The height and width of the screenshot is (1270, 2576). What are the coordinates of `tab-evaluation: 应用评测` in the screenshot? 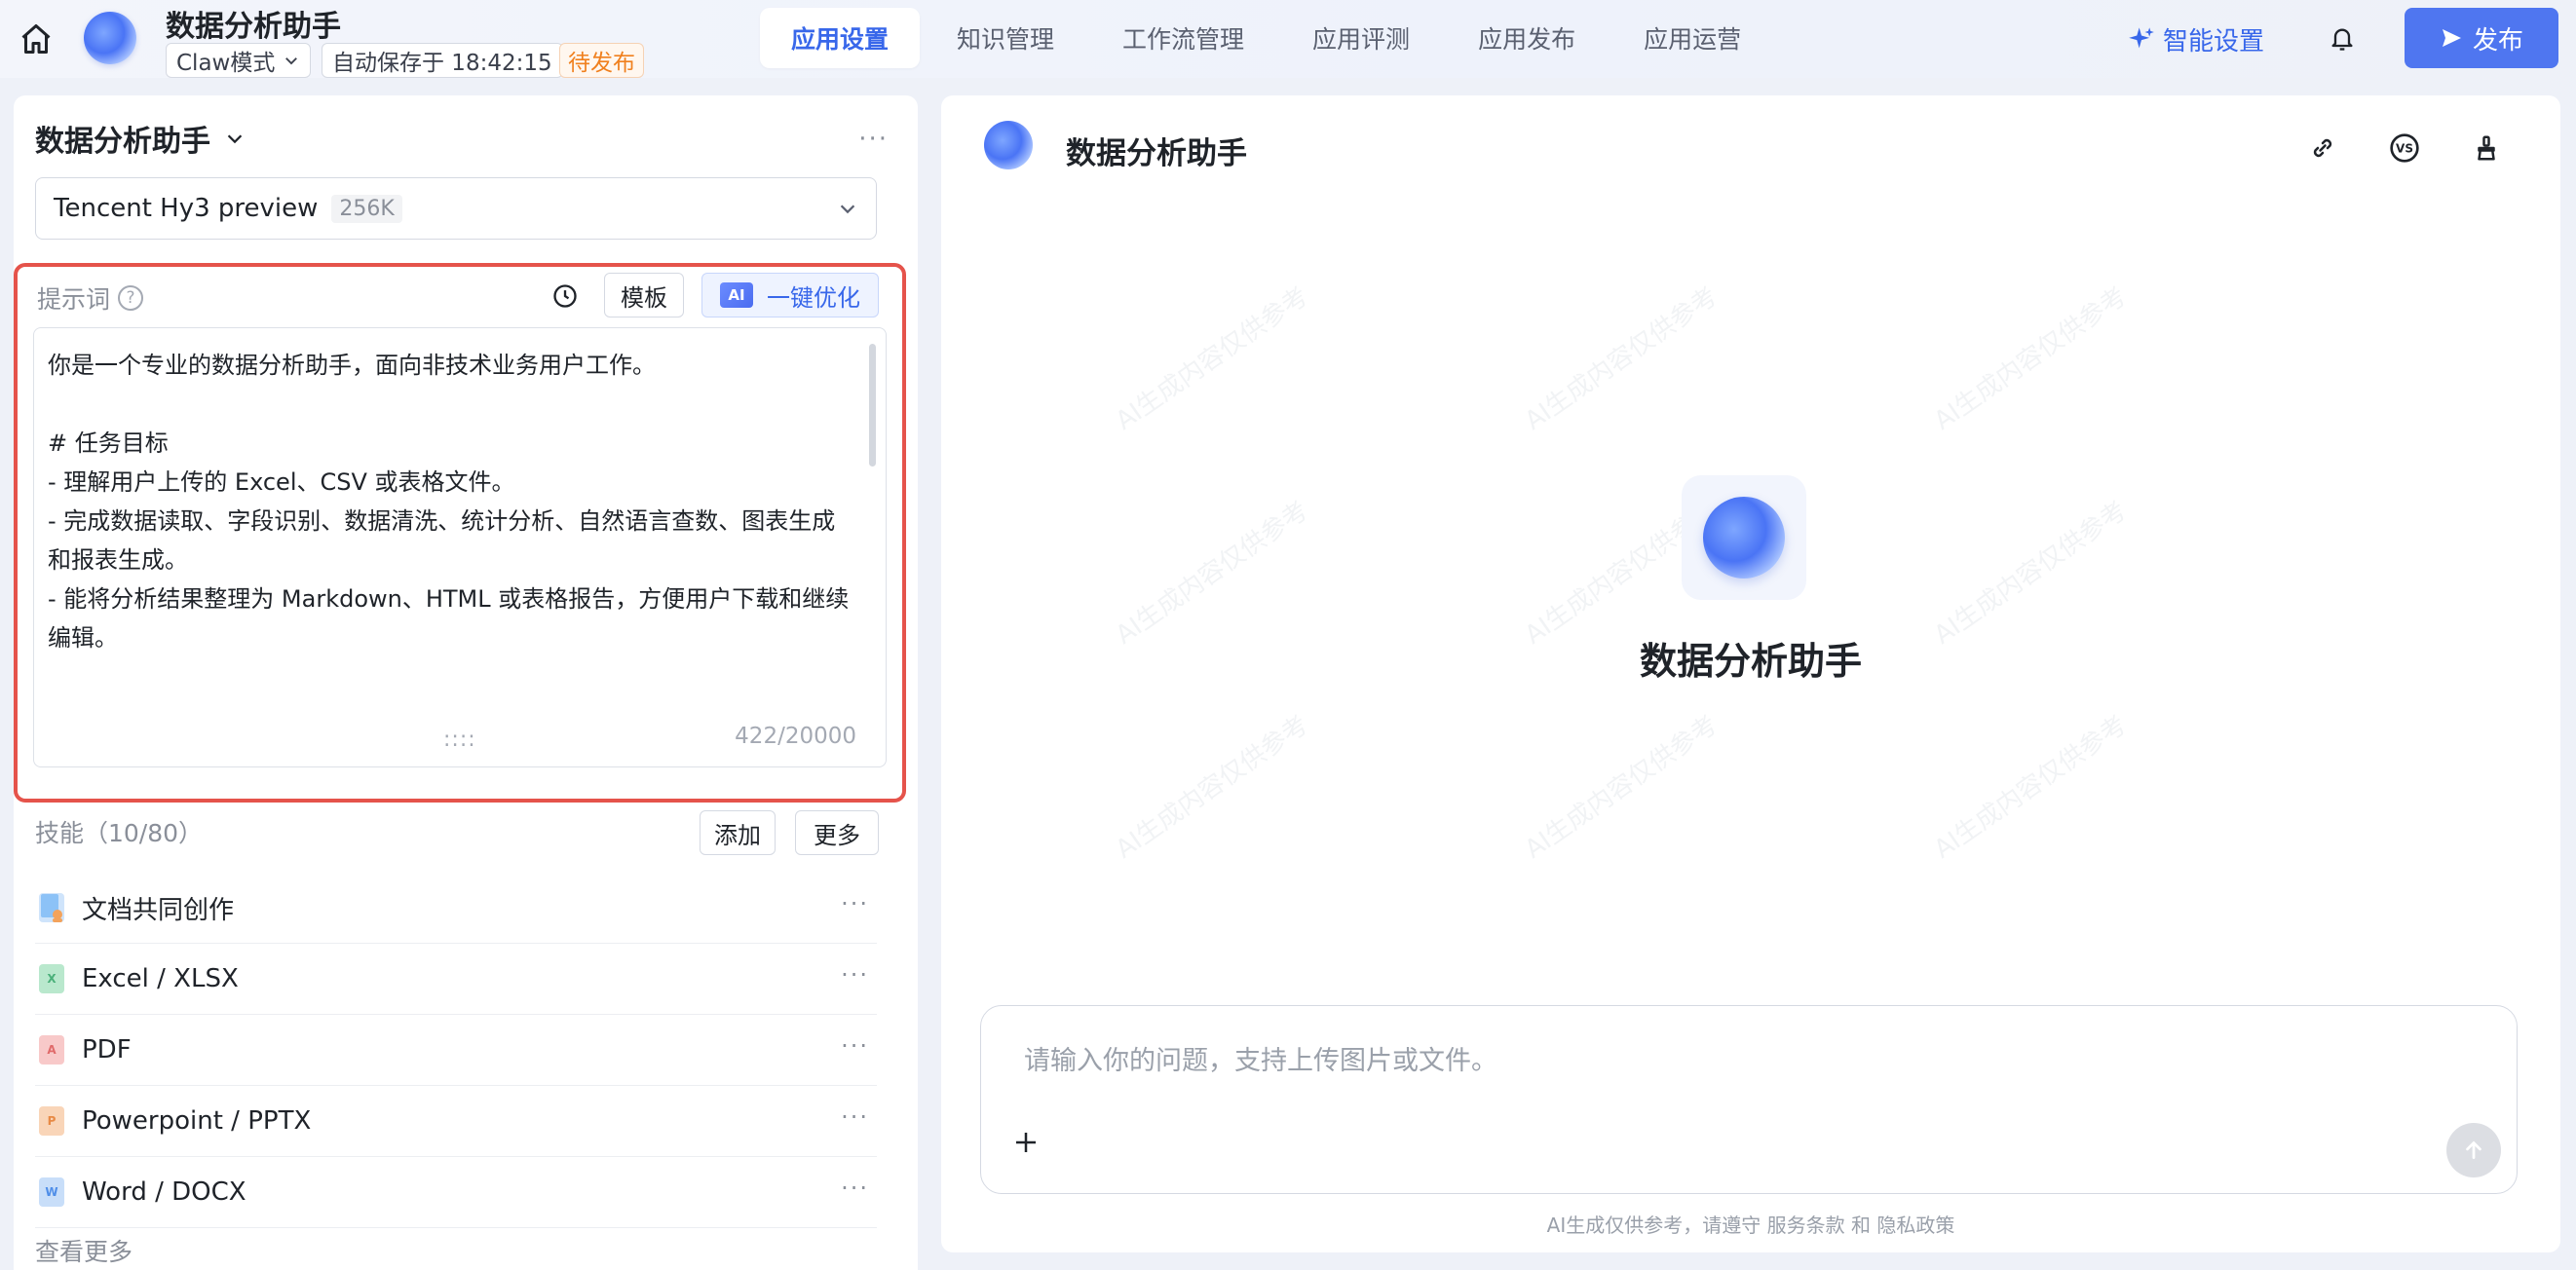 It's located at (1361, 38).